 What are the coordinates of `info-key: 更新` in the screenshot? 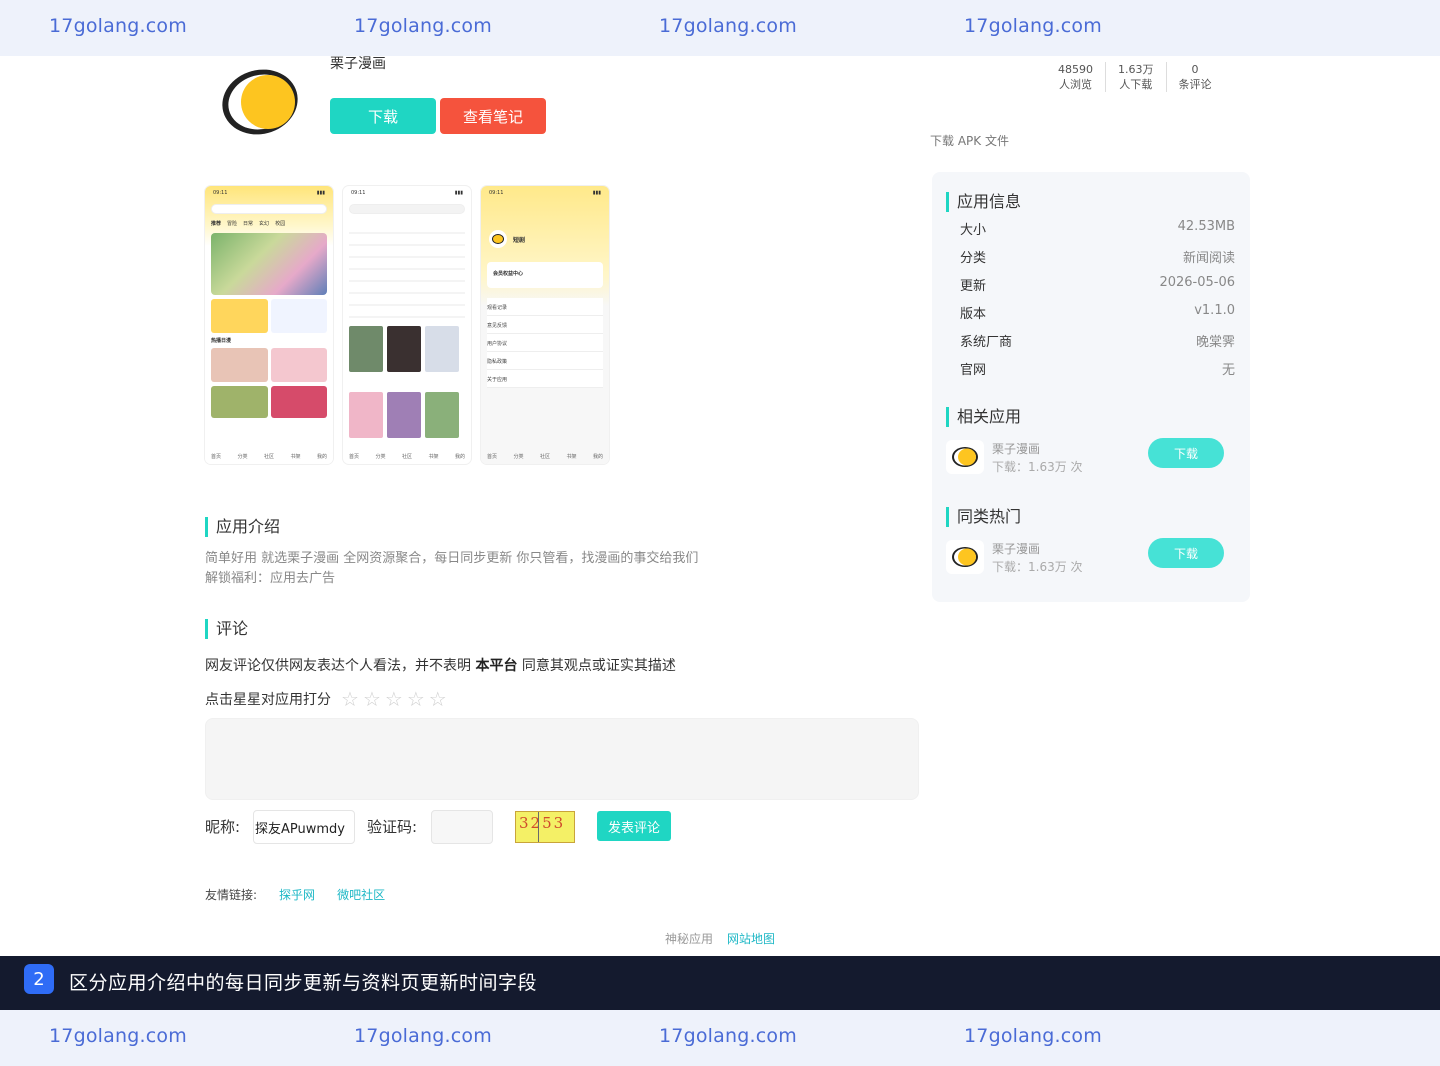 It's located at (973, 286).